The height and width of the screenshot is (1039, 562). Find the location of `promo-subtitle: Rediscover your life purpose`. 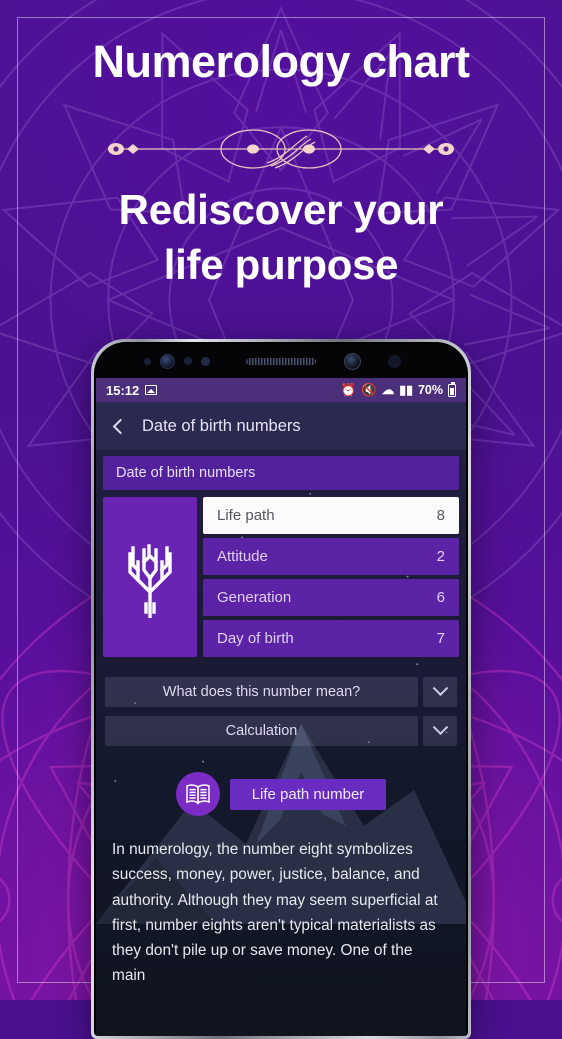

promo-subtitle: Rediscover your life purpose is located at coordinates (281, 237).